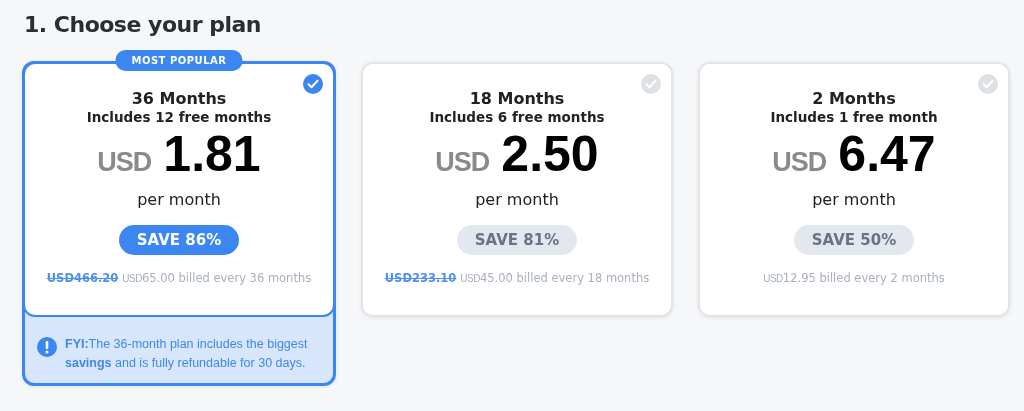  What do you see at coordinates (47, 347) in the screenshot?
I see `exclamation-icon` at bounding box center [47, 347].